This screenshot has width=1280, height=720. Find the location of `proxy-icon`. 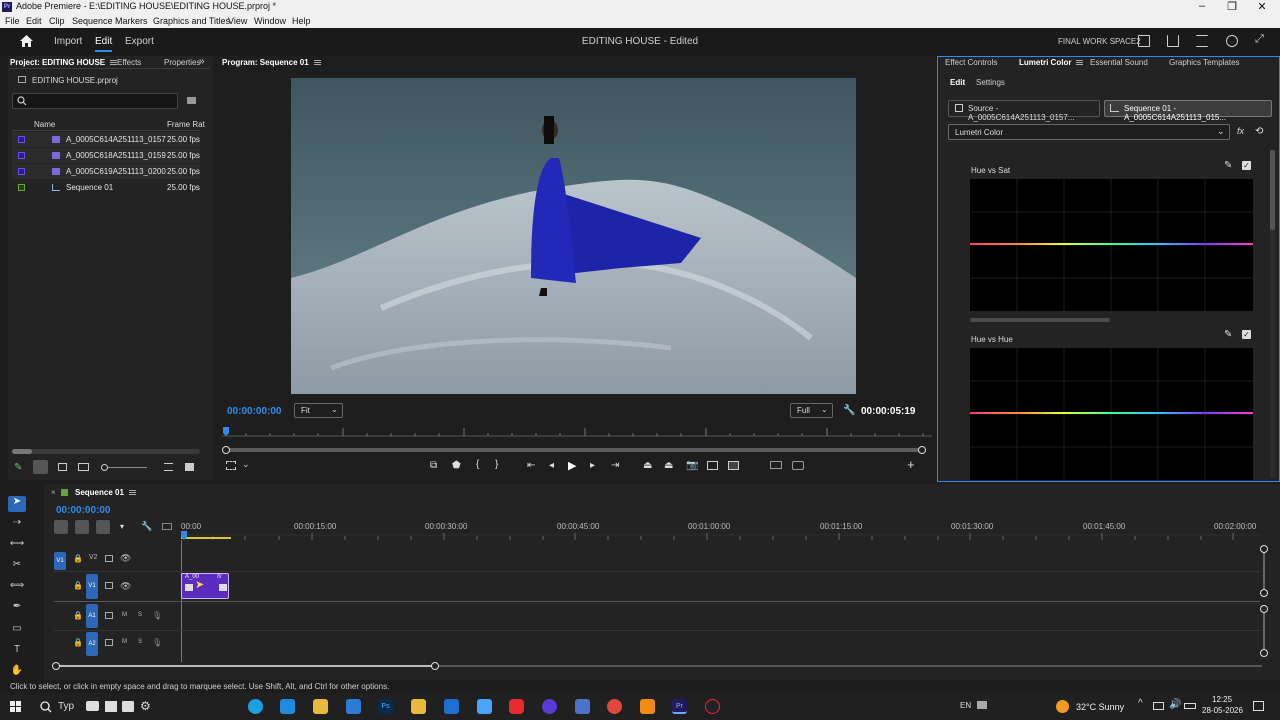

proxy-icon is located at coordinates (776, 465).